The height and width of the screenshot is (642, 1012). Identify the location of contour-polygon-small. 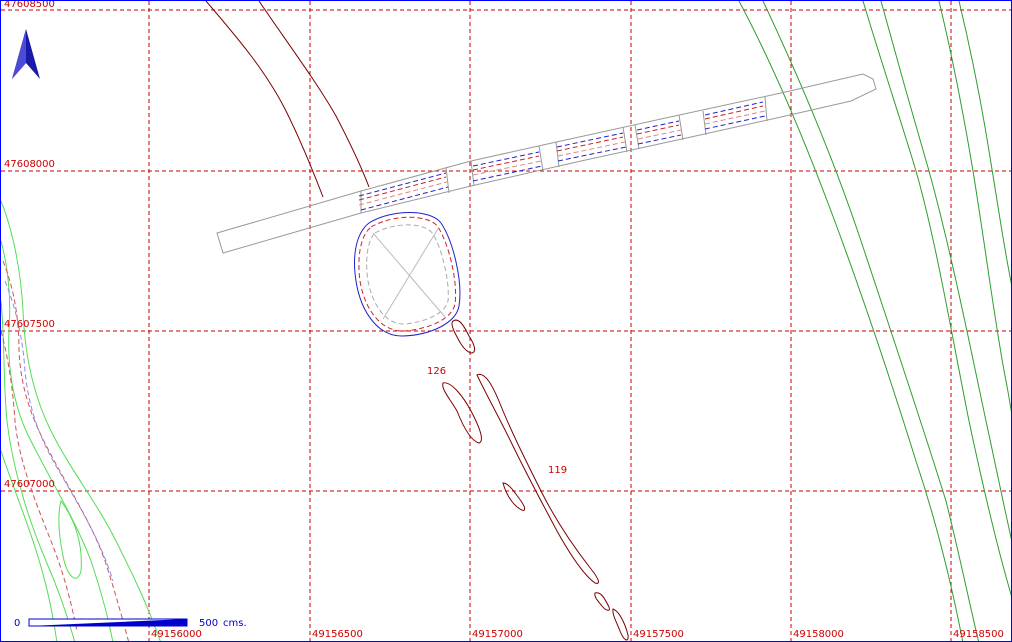
(463, 336).